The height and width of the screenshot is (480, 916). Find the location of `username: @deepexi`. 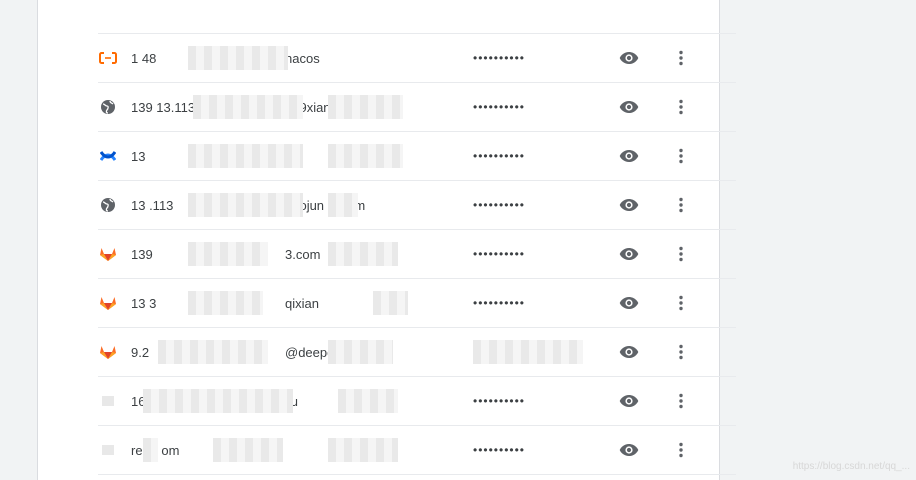

username: @deepexi is located at coordinates (314, 352).